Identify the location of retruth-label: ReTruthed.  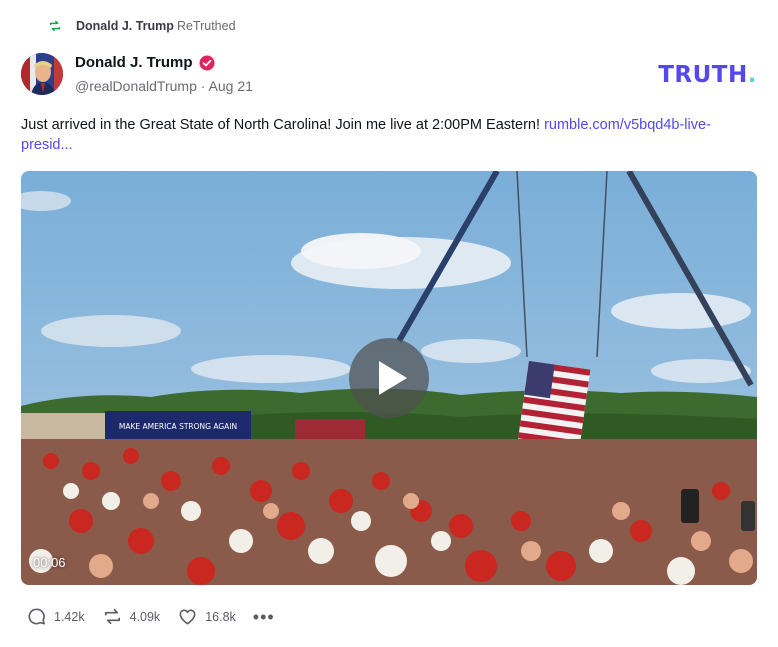
(206, 26).